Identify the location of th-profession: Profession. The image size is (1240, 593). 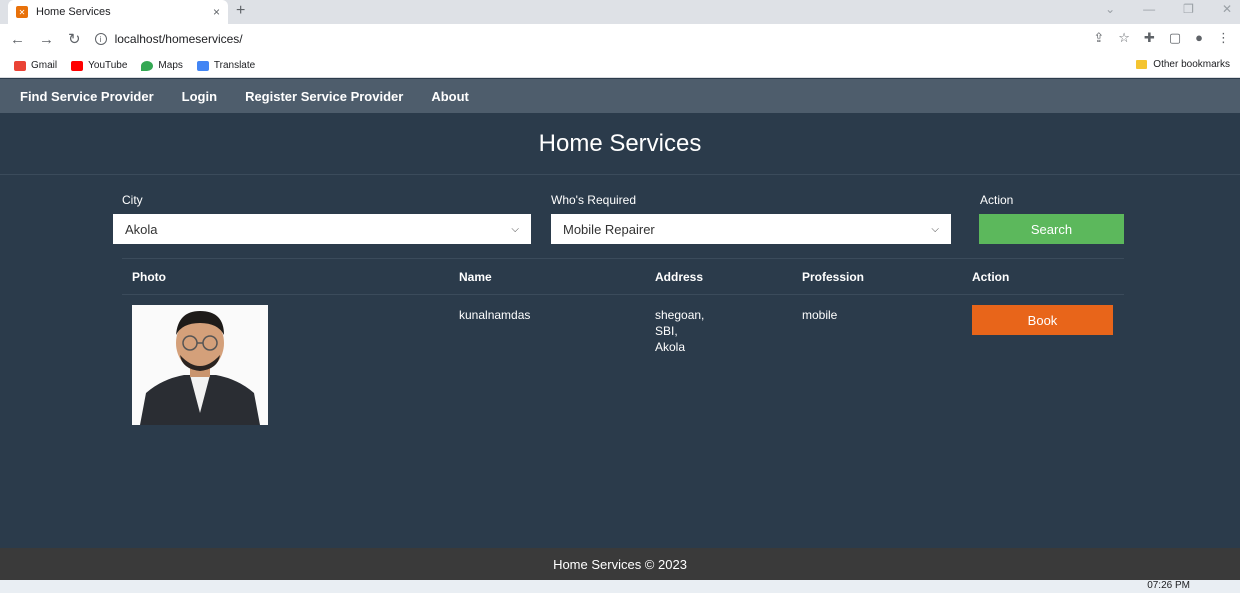
(833, 277).